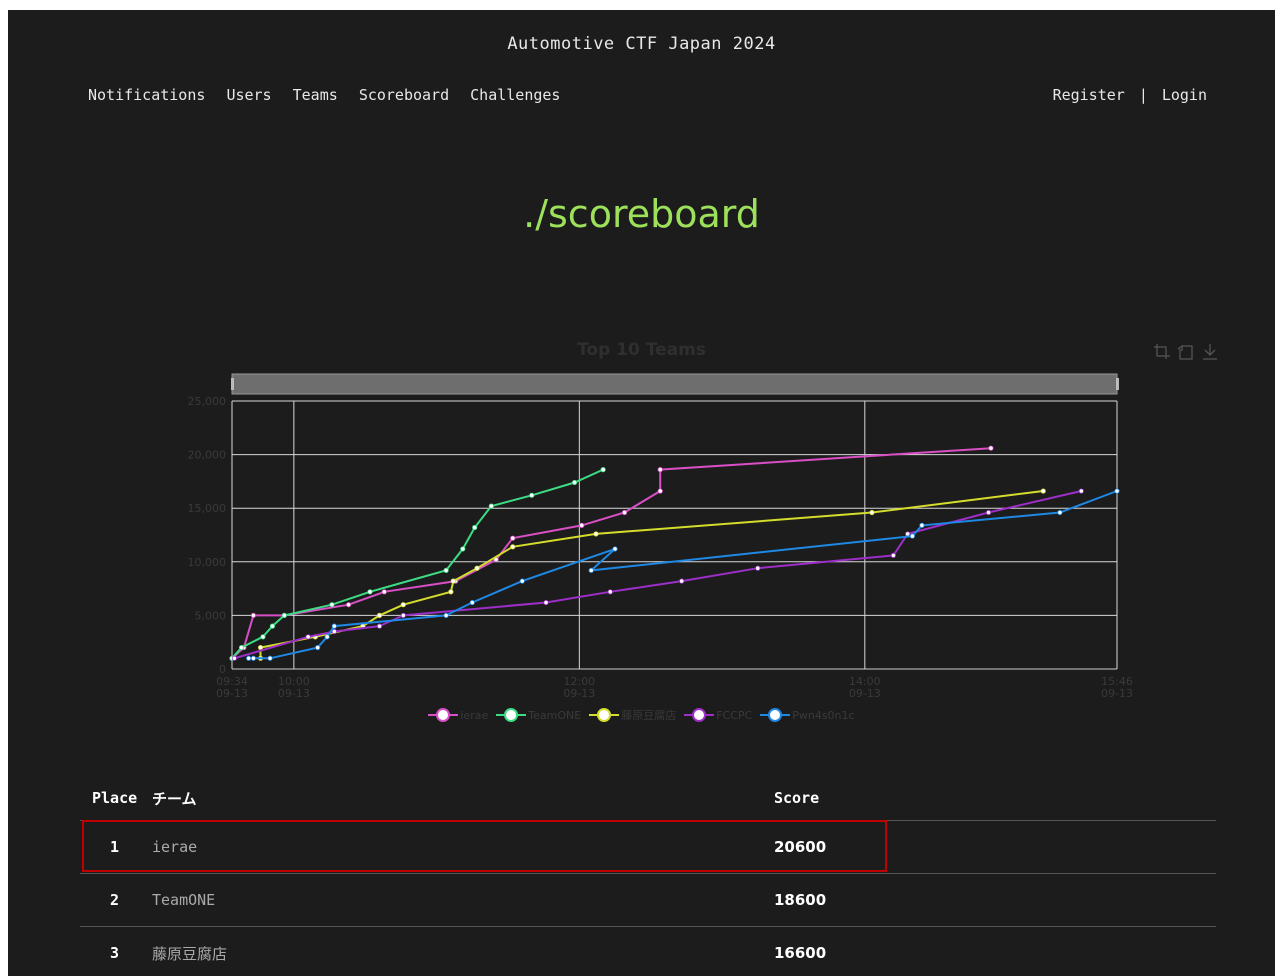 Image resolution: width=1283 pixels, height=979 pixels. I want to click on legend-label: 藤原豆腐店, so click(648, 715).